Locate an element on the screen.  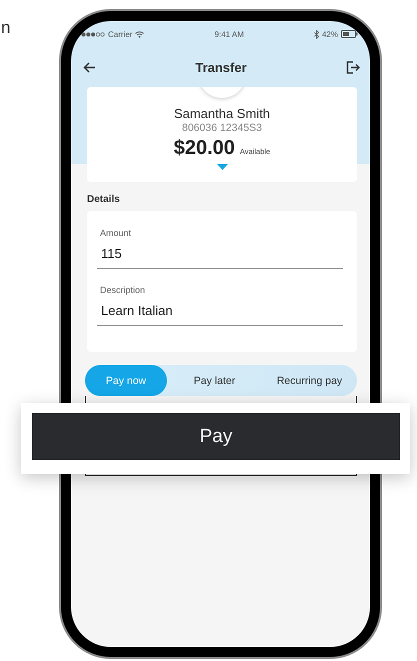
caret-icon is located at coordinates (222, 167).